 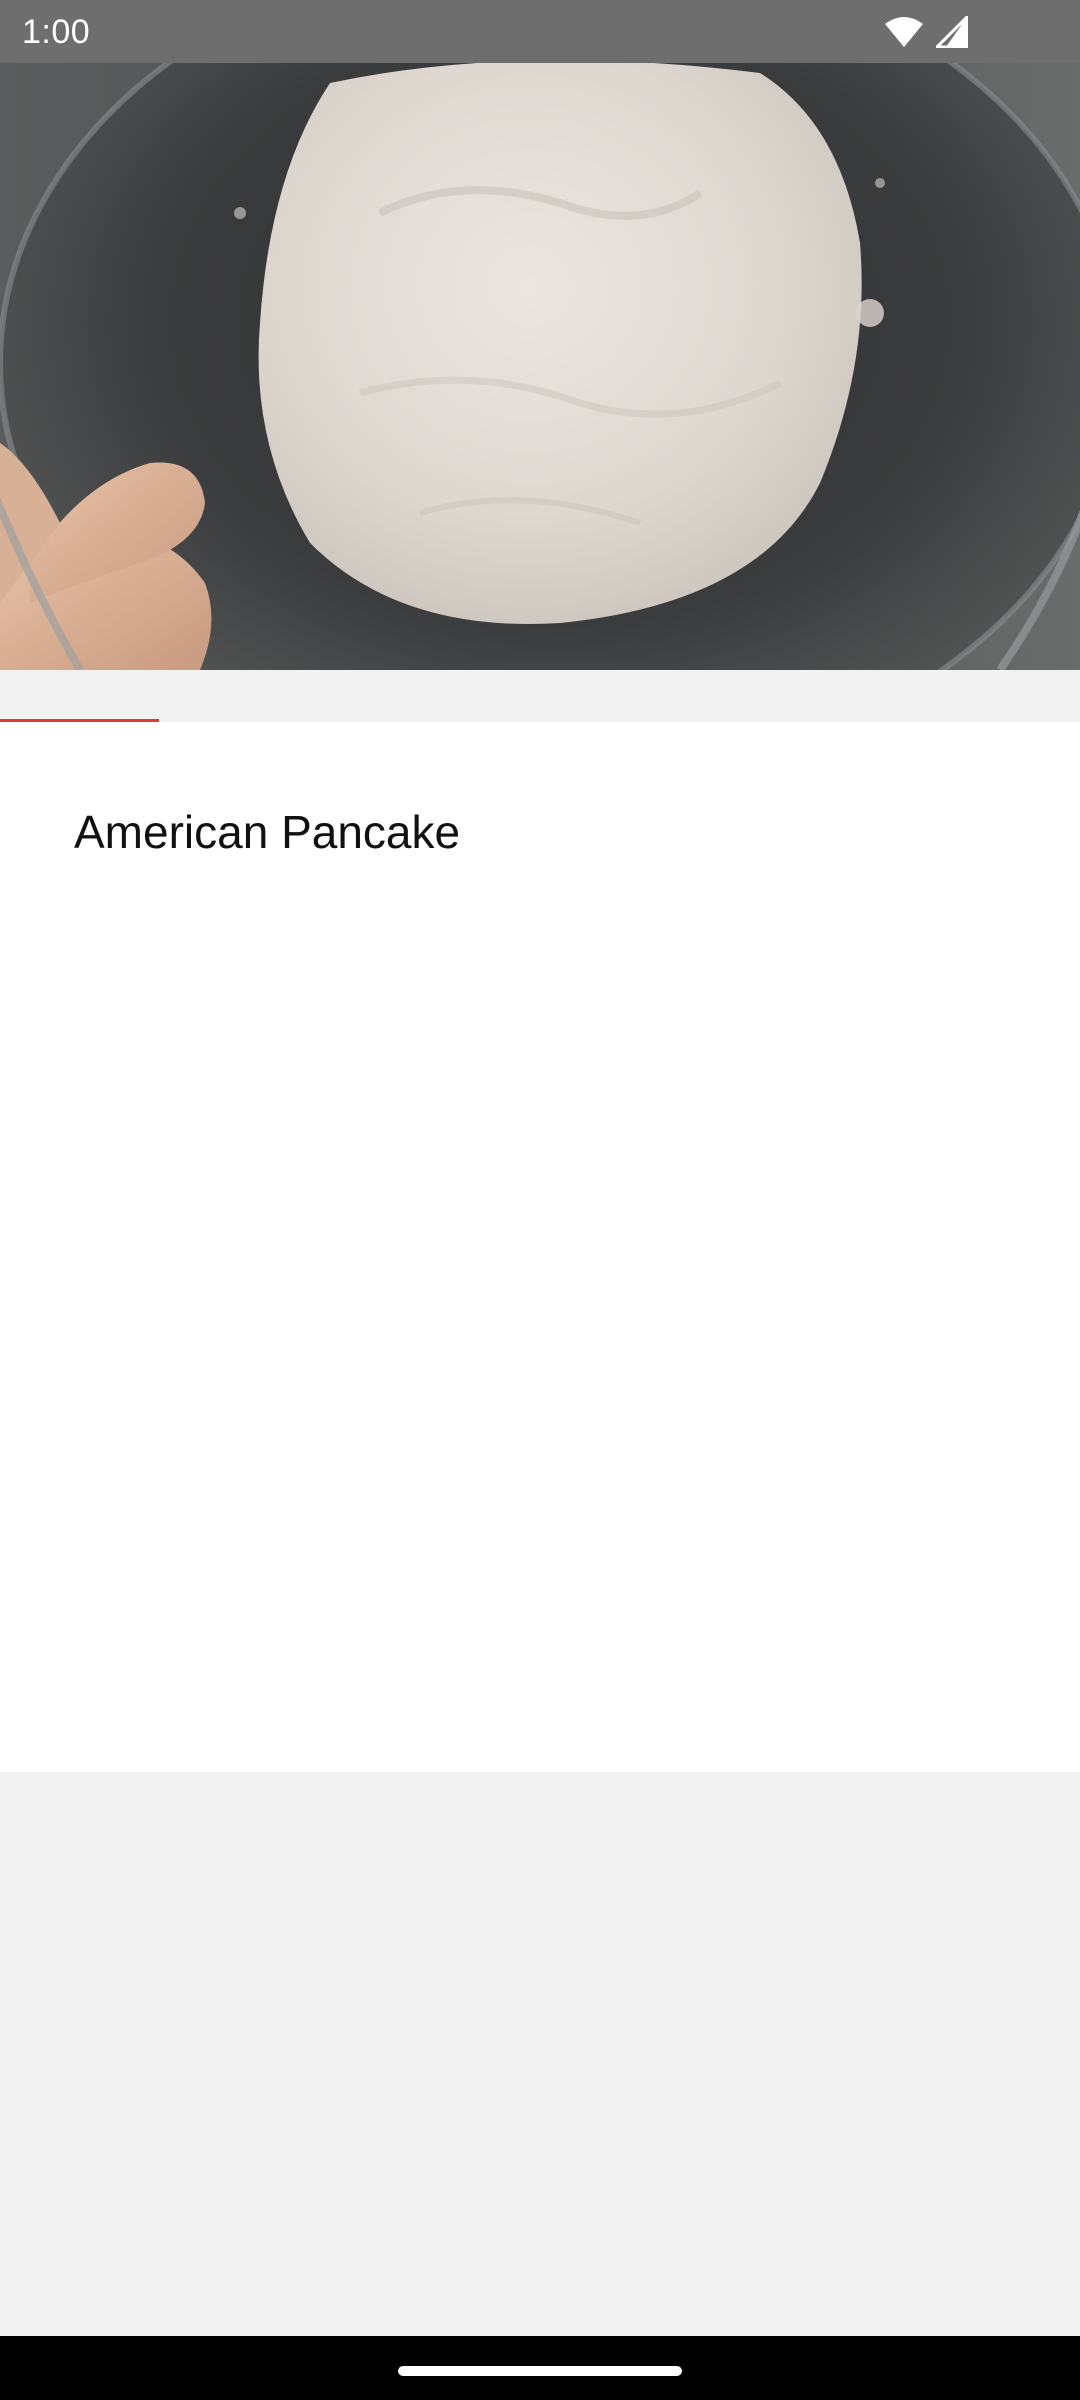 What do you see at coordinates (540, 2371) in the screenshot?
I see `home-handle` at bounding box center [540, 2371].